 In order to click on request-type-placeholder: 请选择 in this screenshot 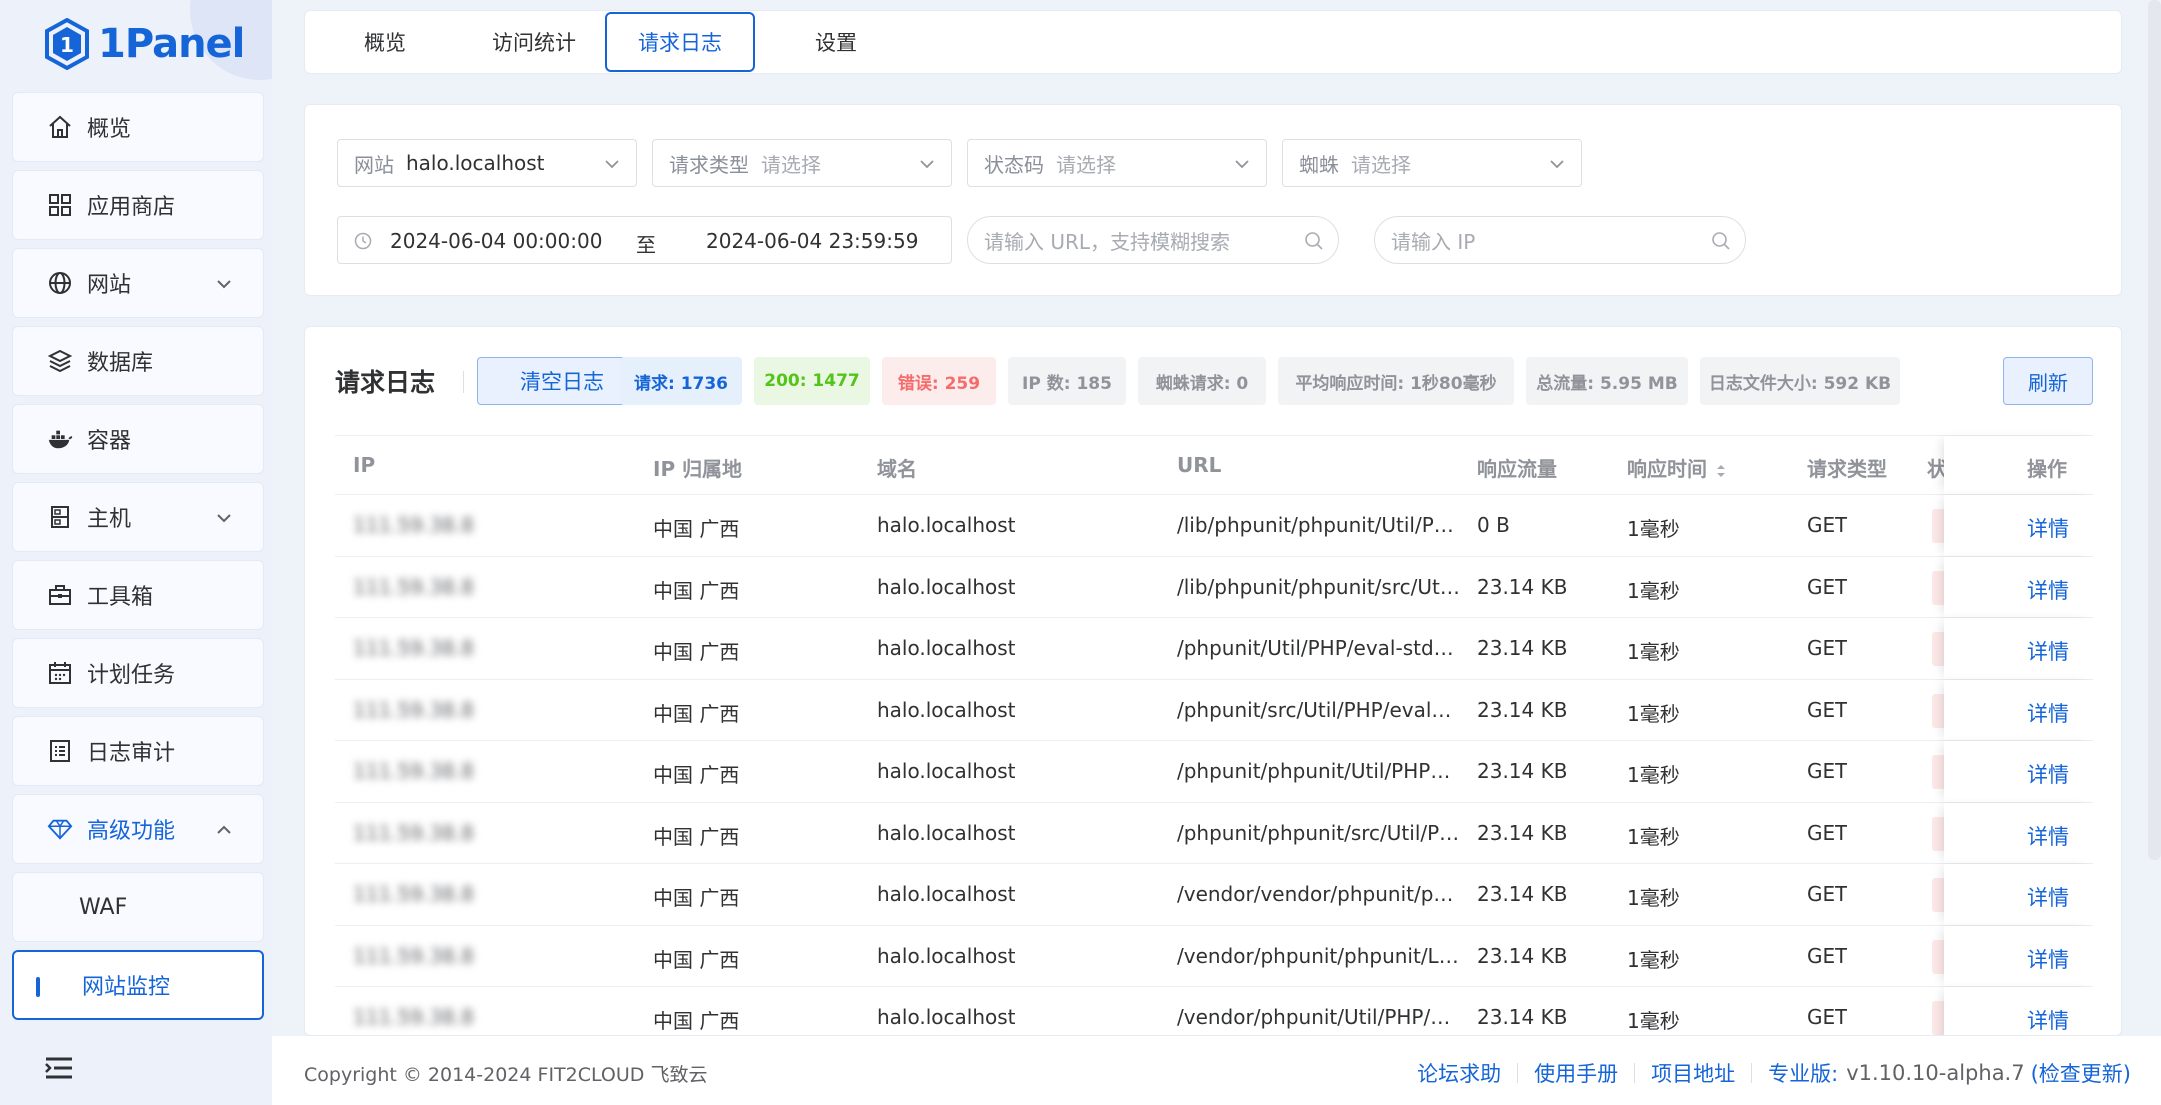, I will do `click(791, 164)`.